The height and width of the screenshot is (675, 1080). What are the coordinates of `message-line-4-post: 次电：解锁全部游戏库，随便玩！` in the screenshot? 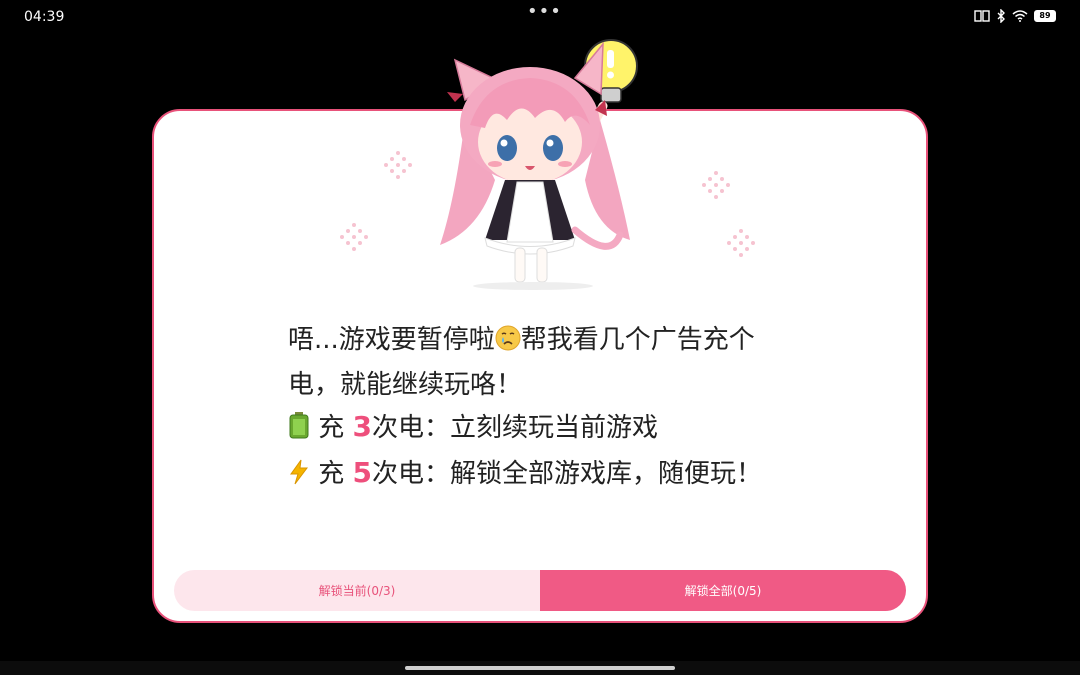 It's located at (567, 474).